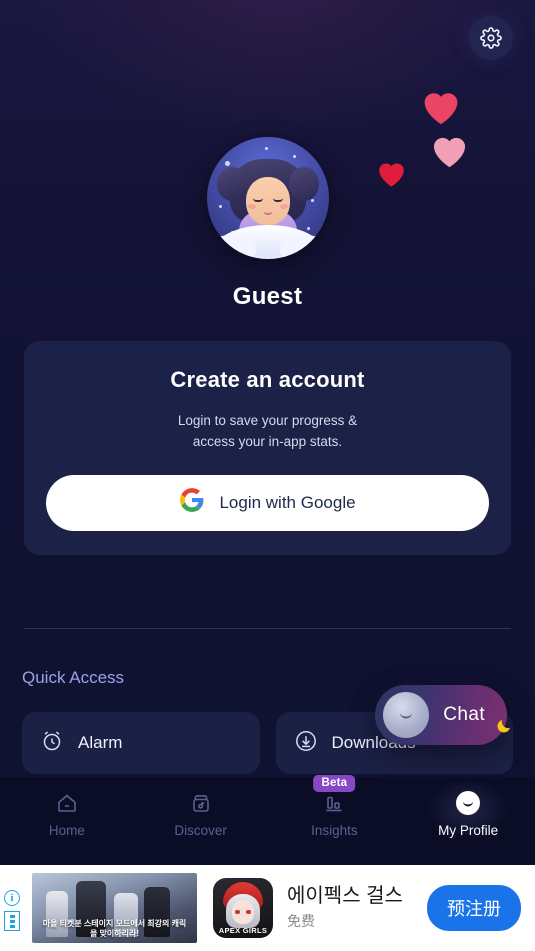 The image size is (535, 951). Describe the element at coordinates (192, 502) in the screenshot. I see `google-g-icon` at that location.